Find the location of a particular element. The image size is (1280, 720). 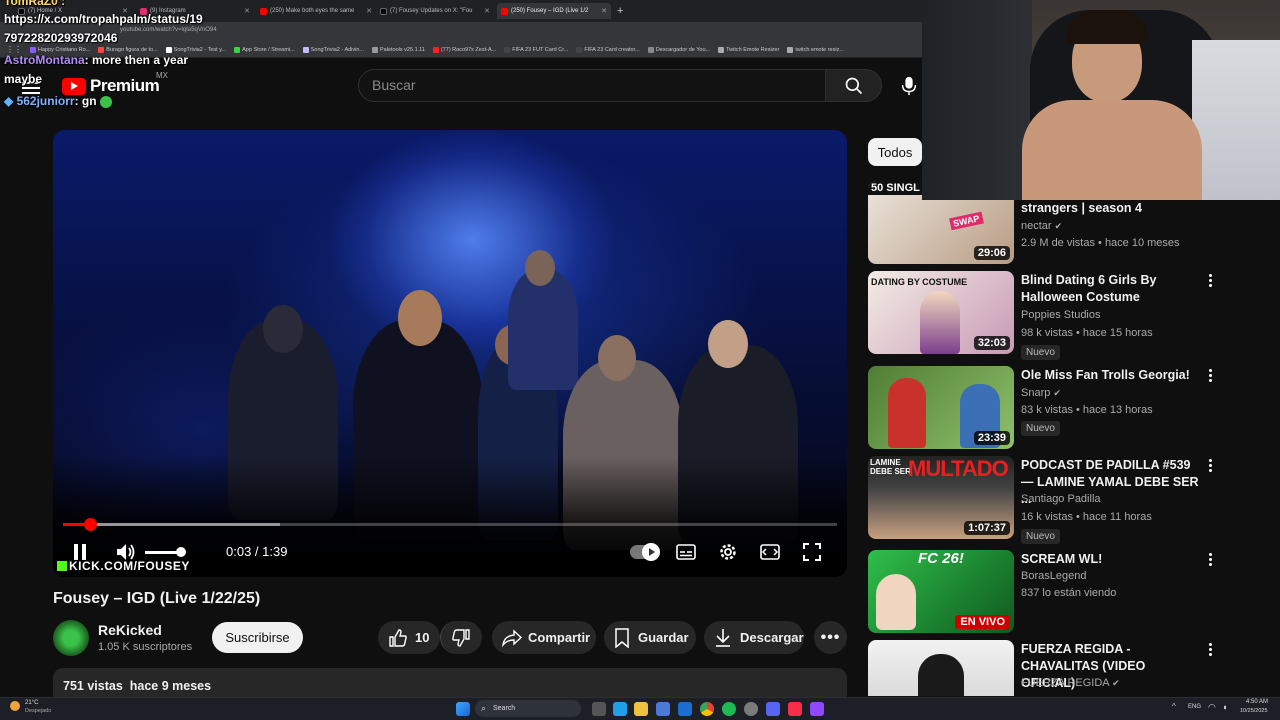

channel-name: nectar ✔ is located at coordinates (1041, 226).